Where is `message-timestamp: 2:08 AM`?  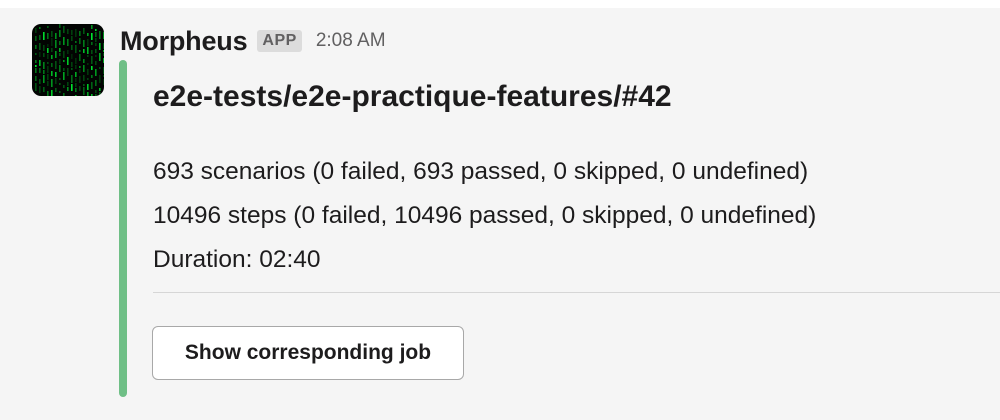 message-timestamp: 2:08 AM is located at coordinates (351, 41).